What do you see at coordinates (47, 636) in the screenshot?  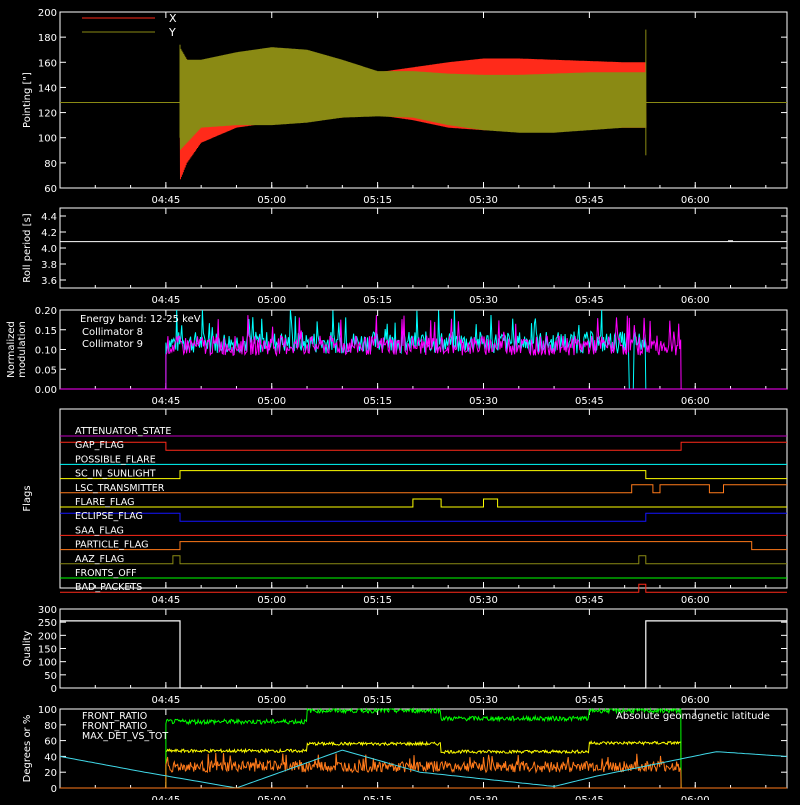 I see `quality-ytick-label: 200` at bounding box center [47, 636].